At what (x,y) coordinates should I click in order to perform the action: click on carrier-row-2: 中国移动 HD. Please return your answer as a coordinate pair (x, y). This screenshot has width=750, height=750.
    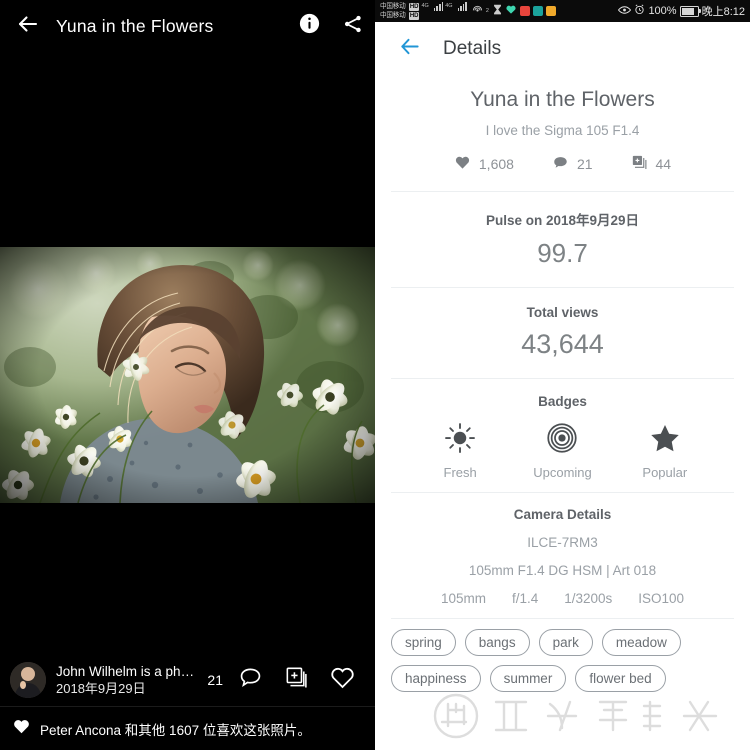
    Looking at the image, I should click on (400, 15).